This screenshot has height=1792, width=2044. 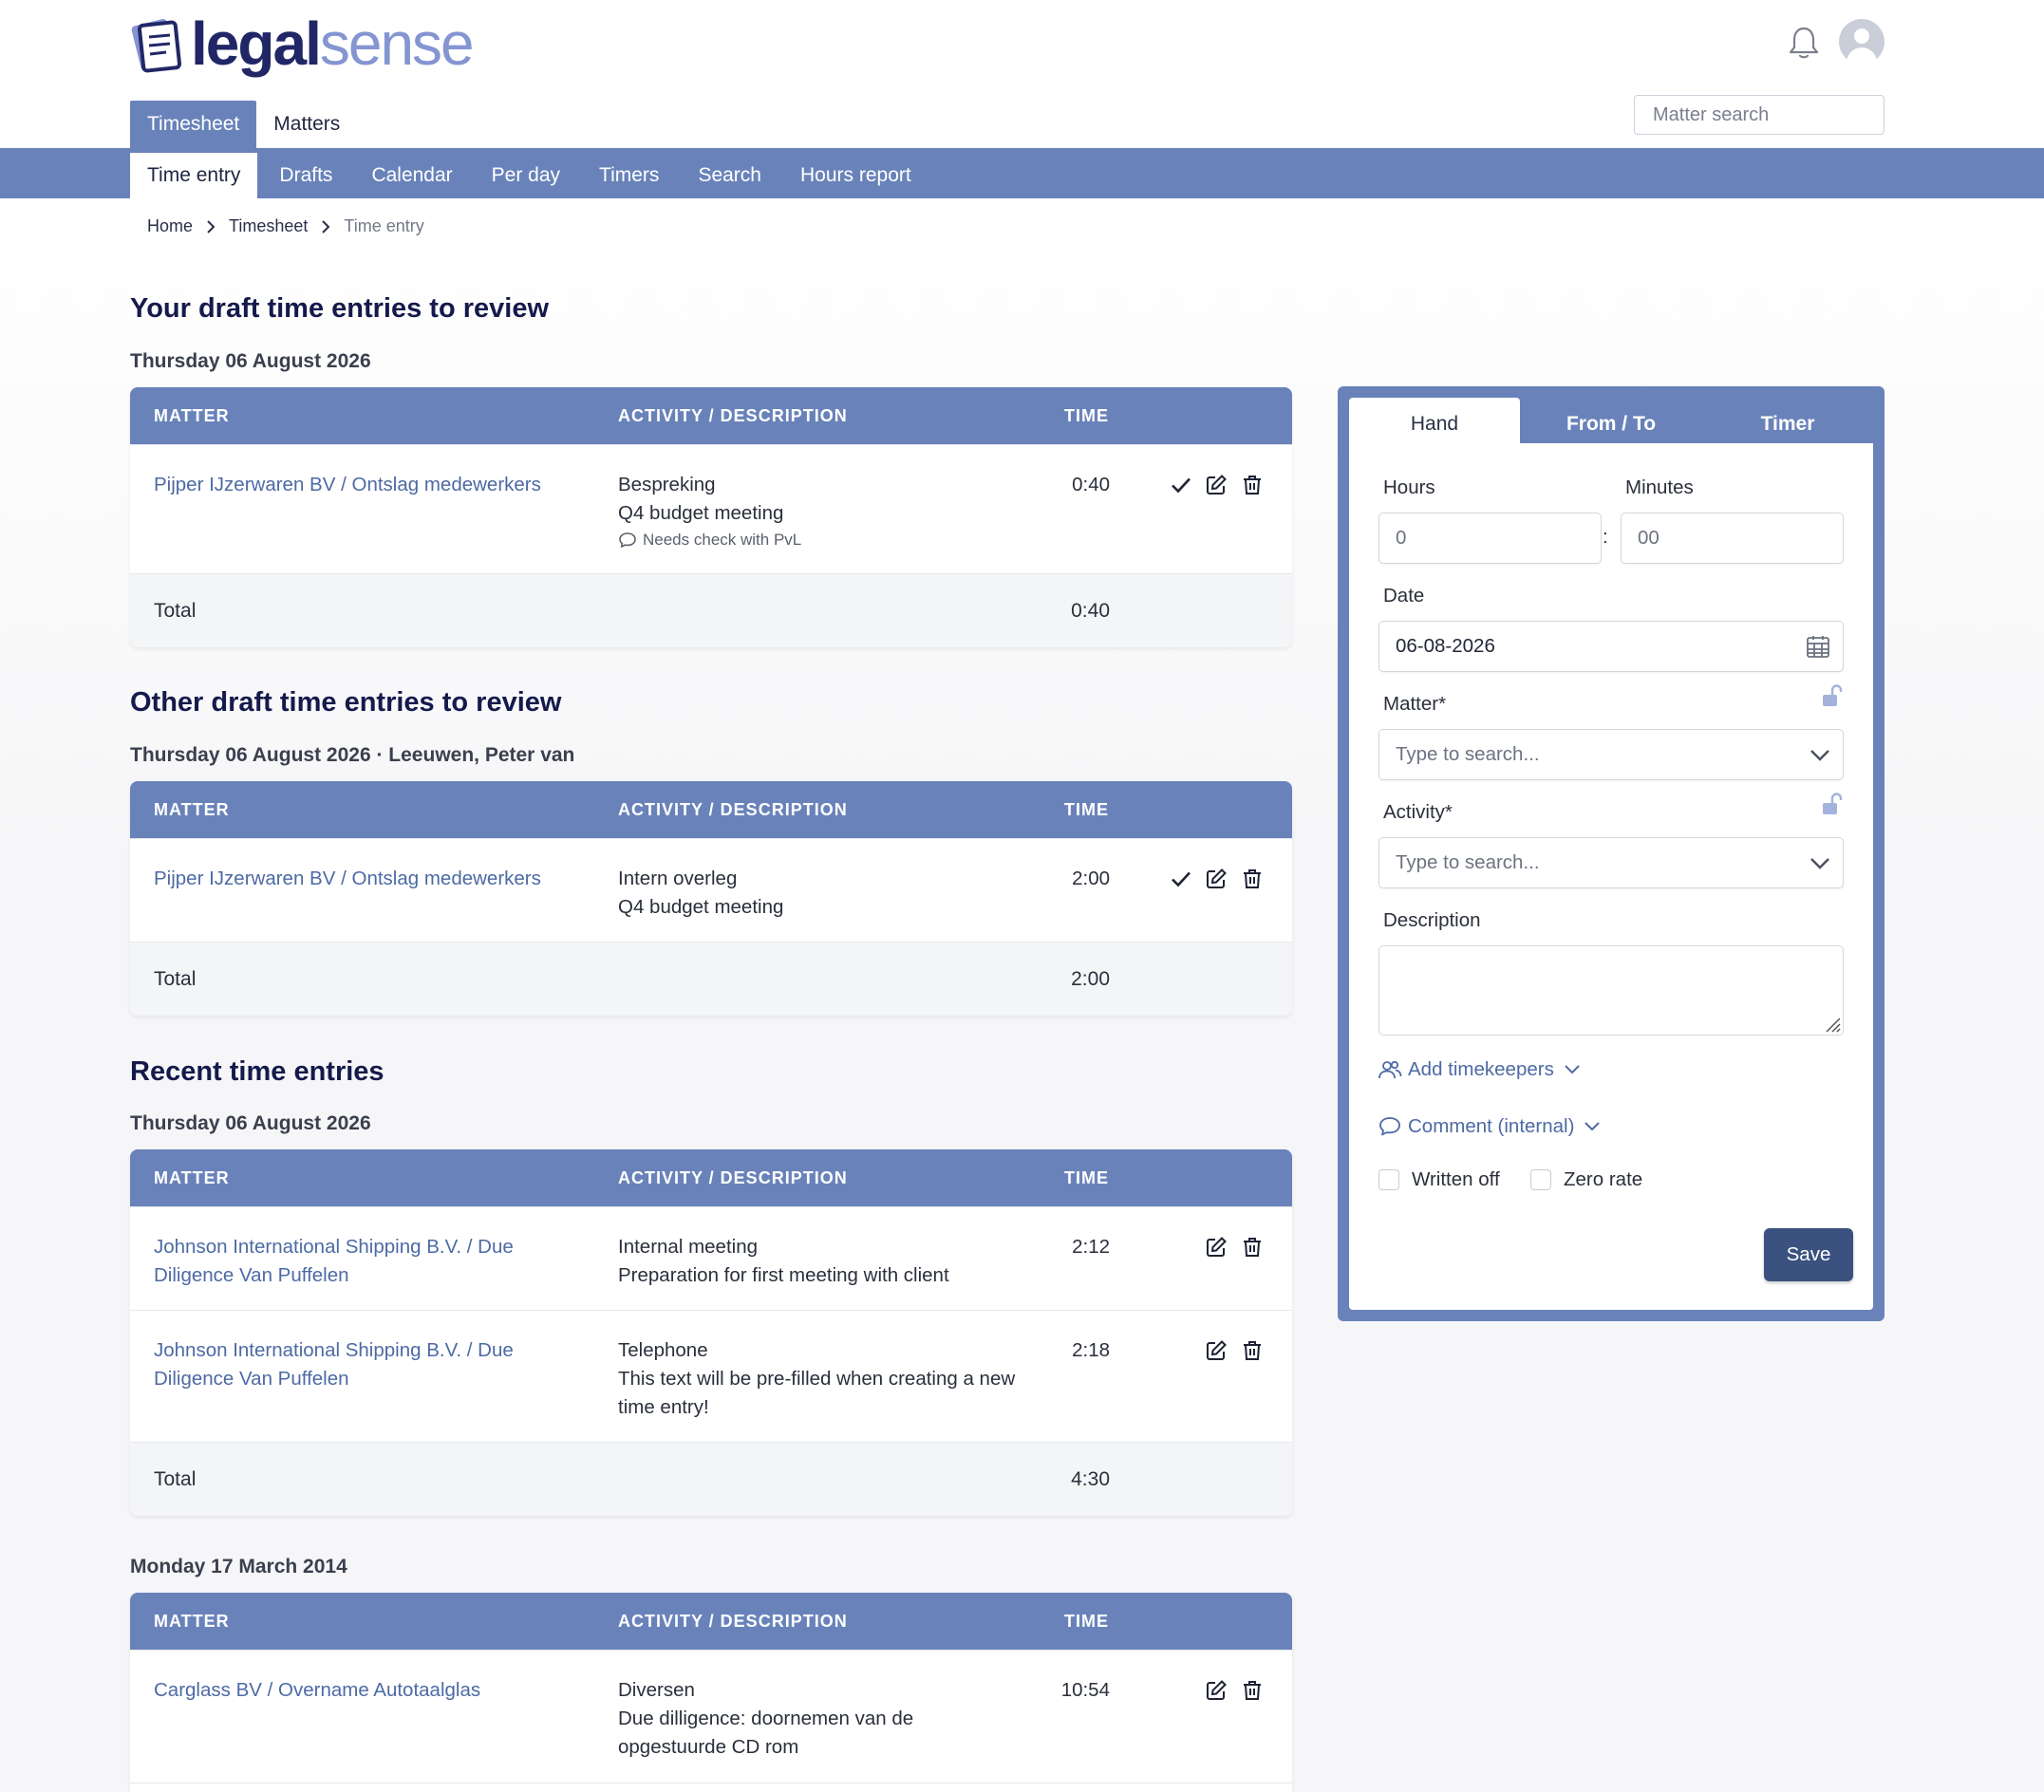 I want to click on total-value: 4:30, so click(x=1090, y=1479).